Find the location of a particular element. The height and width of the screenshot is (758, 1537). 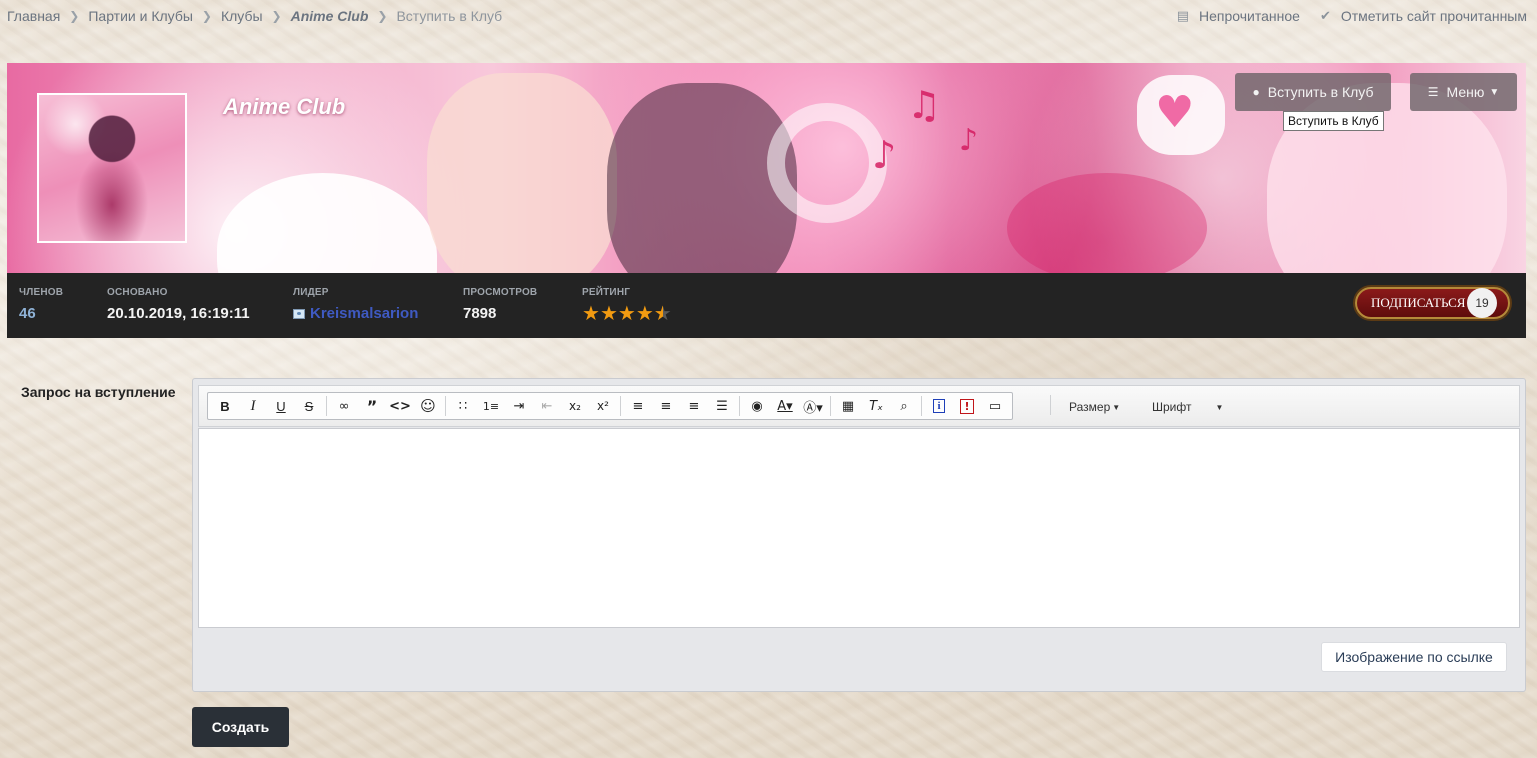

align-right-icon: ≡ is located at coordinates (694, 406).